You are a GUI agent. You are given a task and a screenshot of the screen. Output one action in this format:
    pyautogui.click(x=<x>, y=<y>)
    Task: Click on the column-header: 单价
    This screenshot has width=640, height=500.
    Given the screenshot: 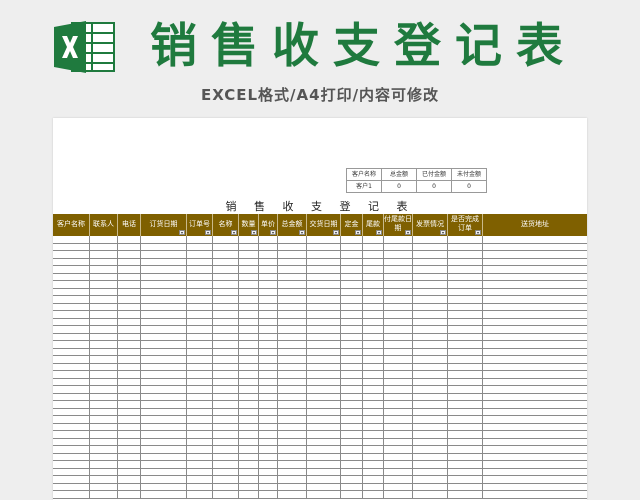 What is the action you would take?
    pyautogui.click(x=268, y=225)
    